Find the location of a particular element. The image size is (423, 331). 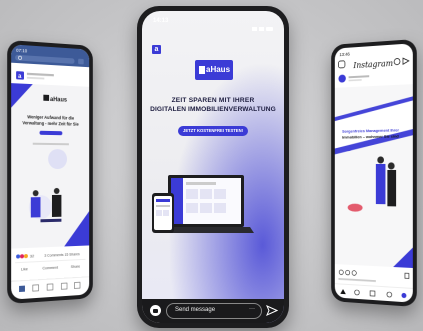

cta-button is located at coordinates (51, 133).